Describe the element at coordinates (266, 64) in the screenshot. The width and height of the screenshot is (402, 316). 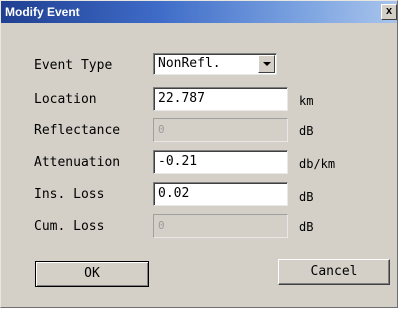
I see `chevron-down-icon` at that location.